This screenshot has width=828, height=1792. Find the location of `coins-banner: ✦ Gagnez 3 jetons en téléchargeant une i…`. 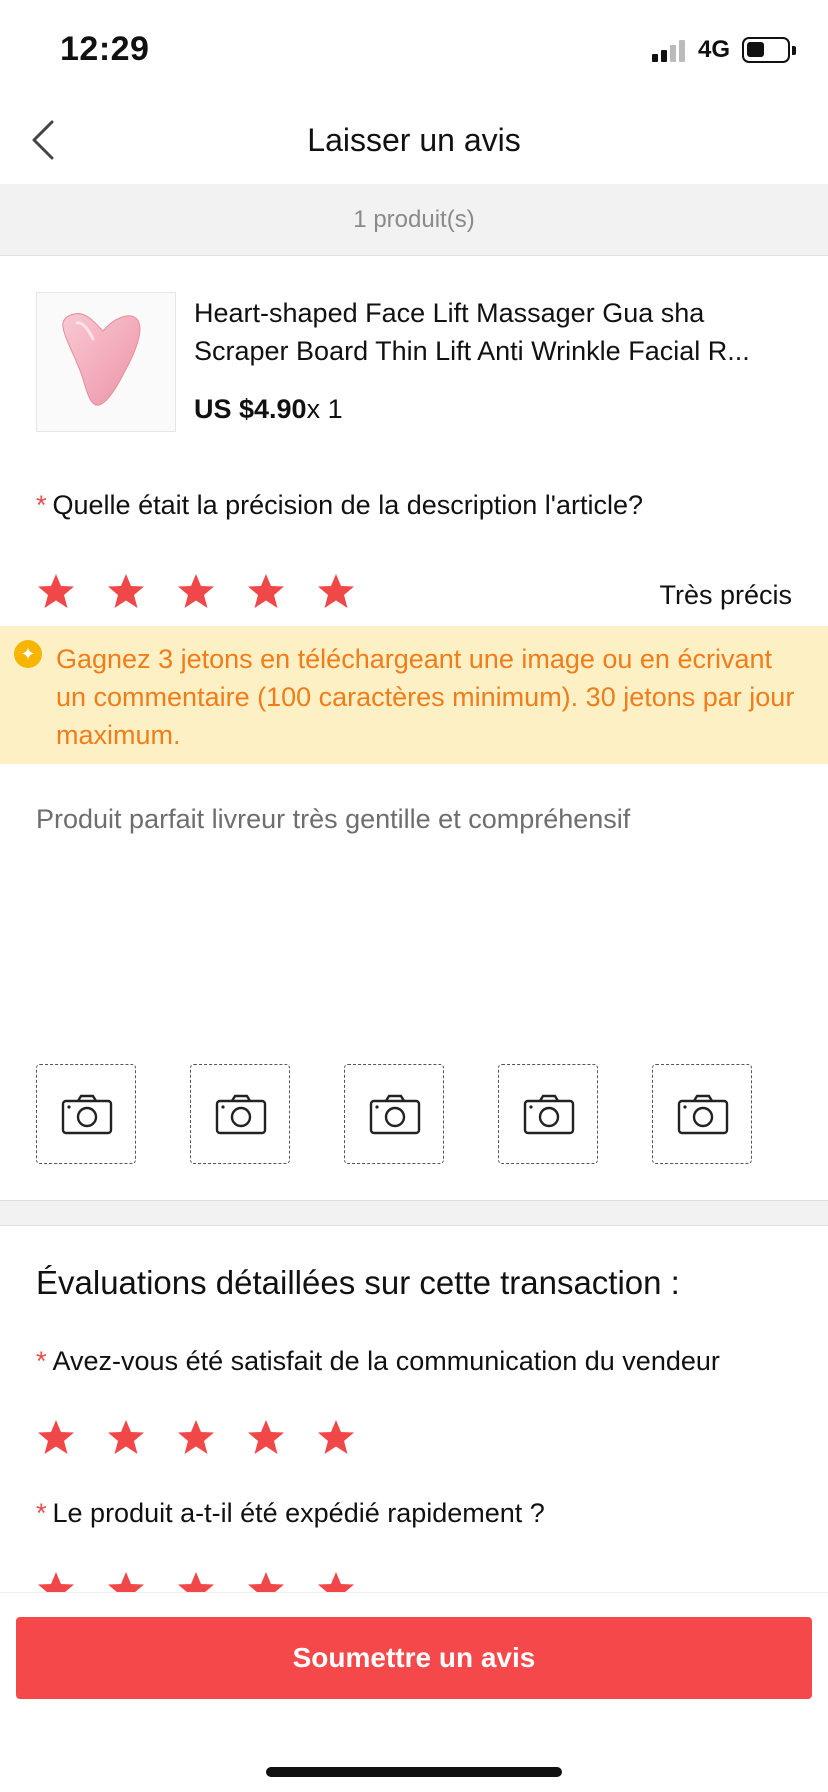

coins-banner: ✦ Gagnez 3 jetons en téléchargeant une i… is located at coordinates (414, 695).